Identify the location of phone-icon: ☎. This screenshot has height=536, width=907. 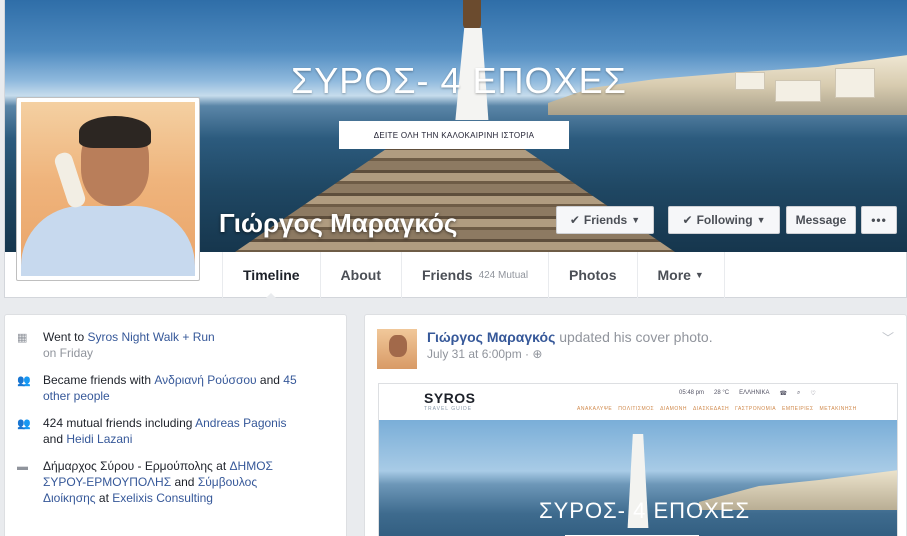
(783, 394).